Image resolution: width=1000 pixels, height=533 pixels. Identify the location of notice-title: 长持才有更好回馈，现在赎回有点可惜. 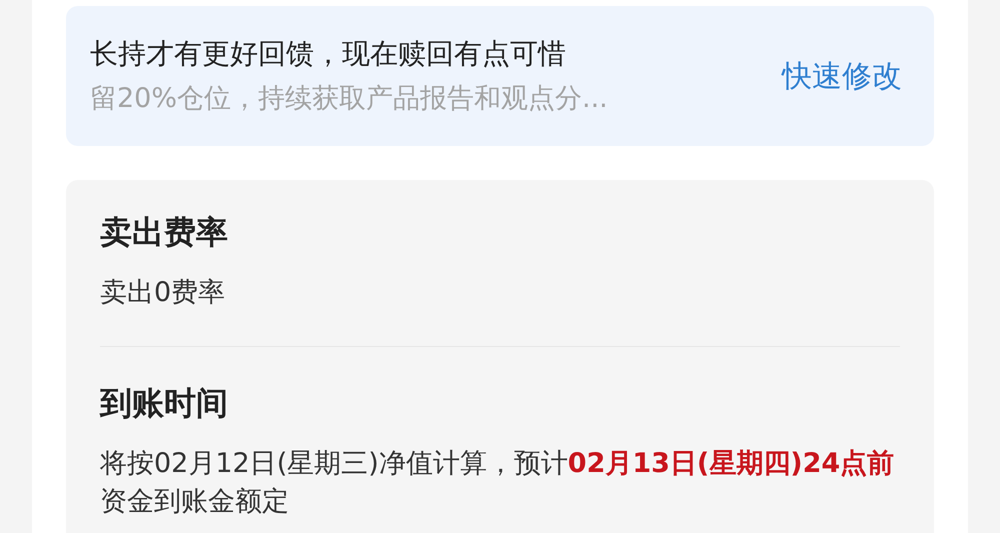
(328, 54).